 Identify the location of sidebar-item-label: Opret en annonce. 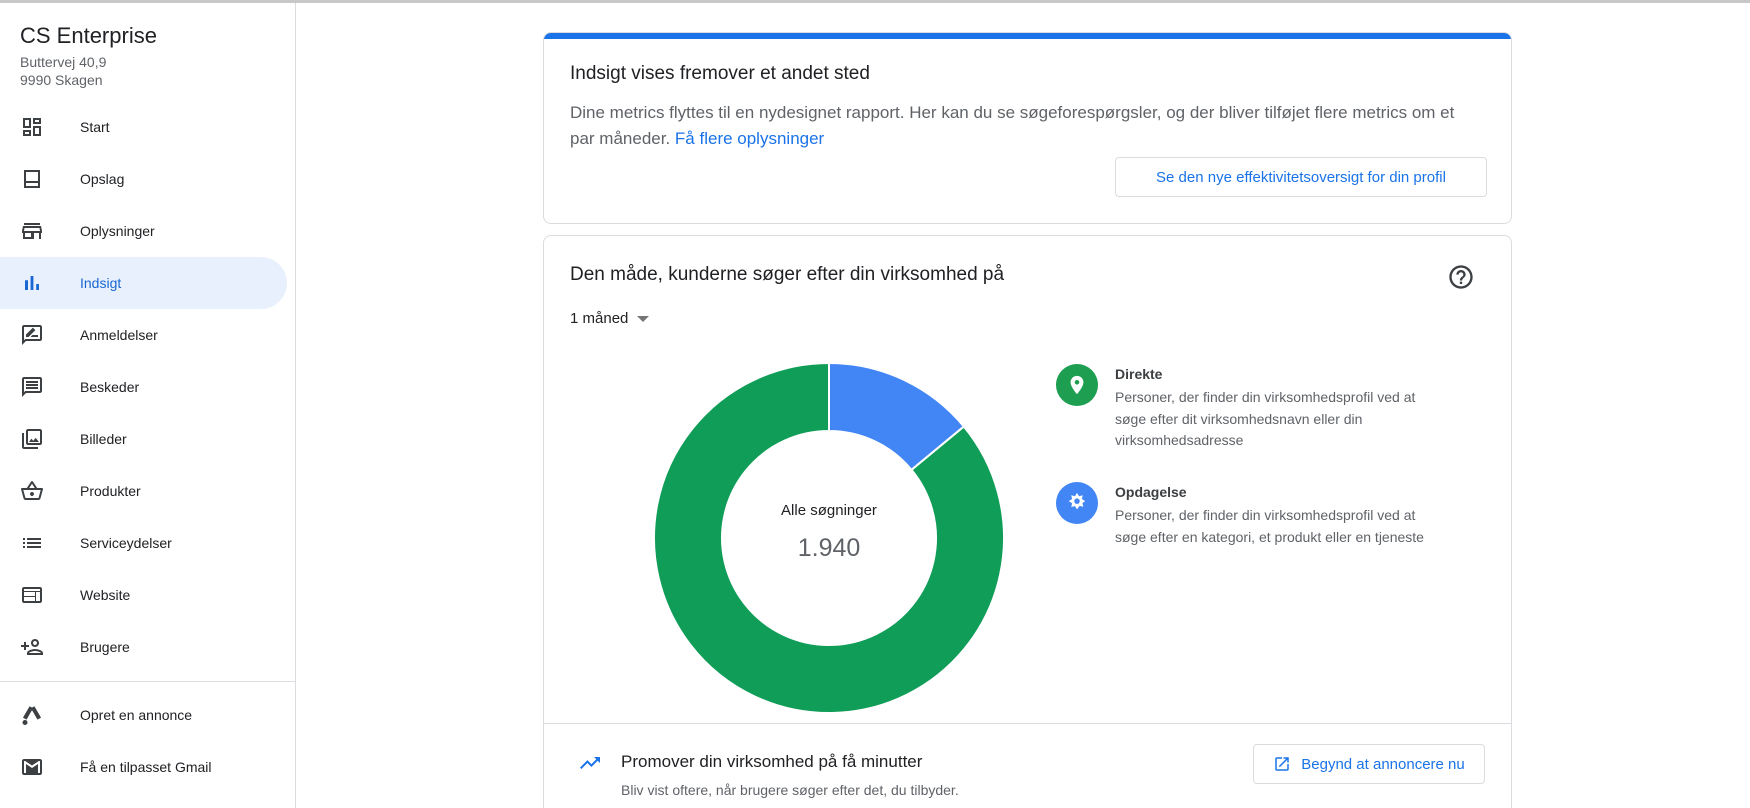
(136, 715).